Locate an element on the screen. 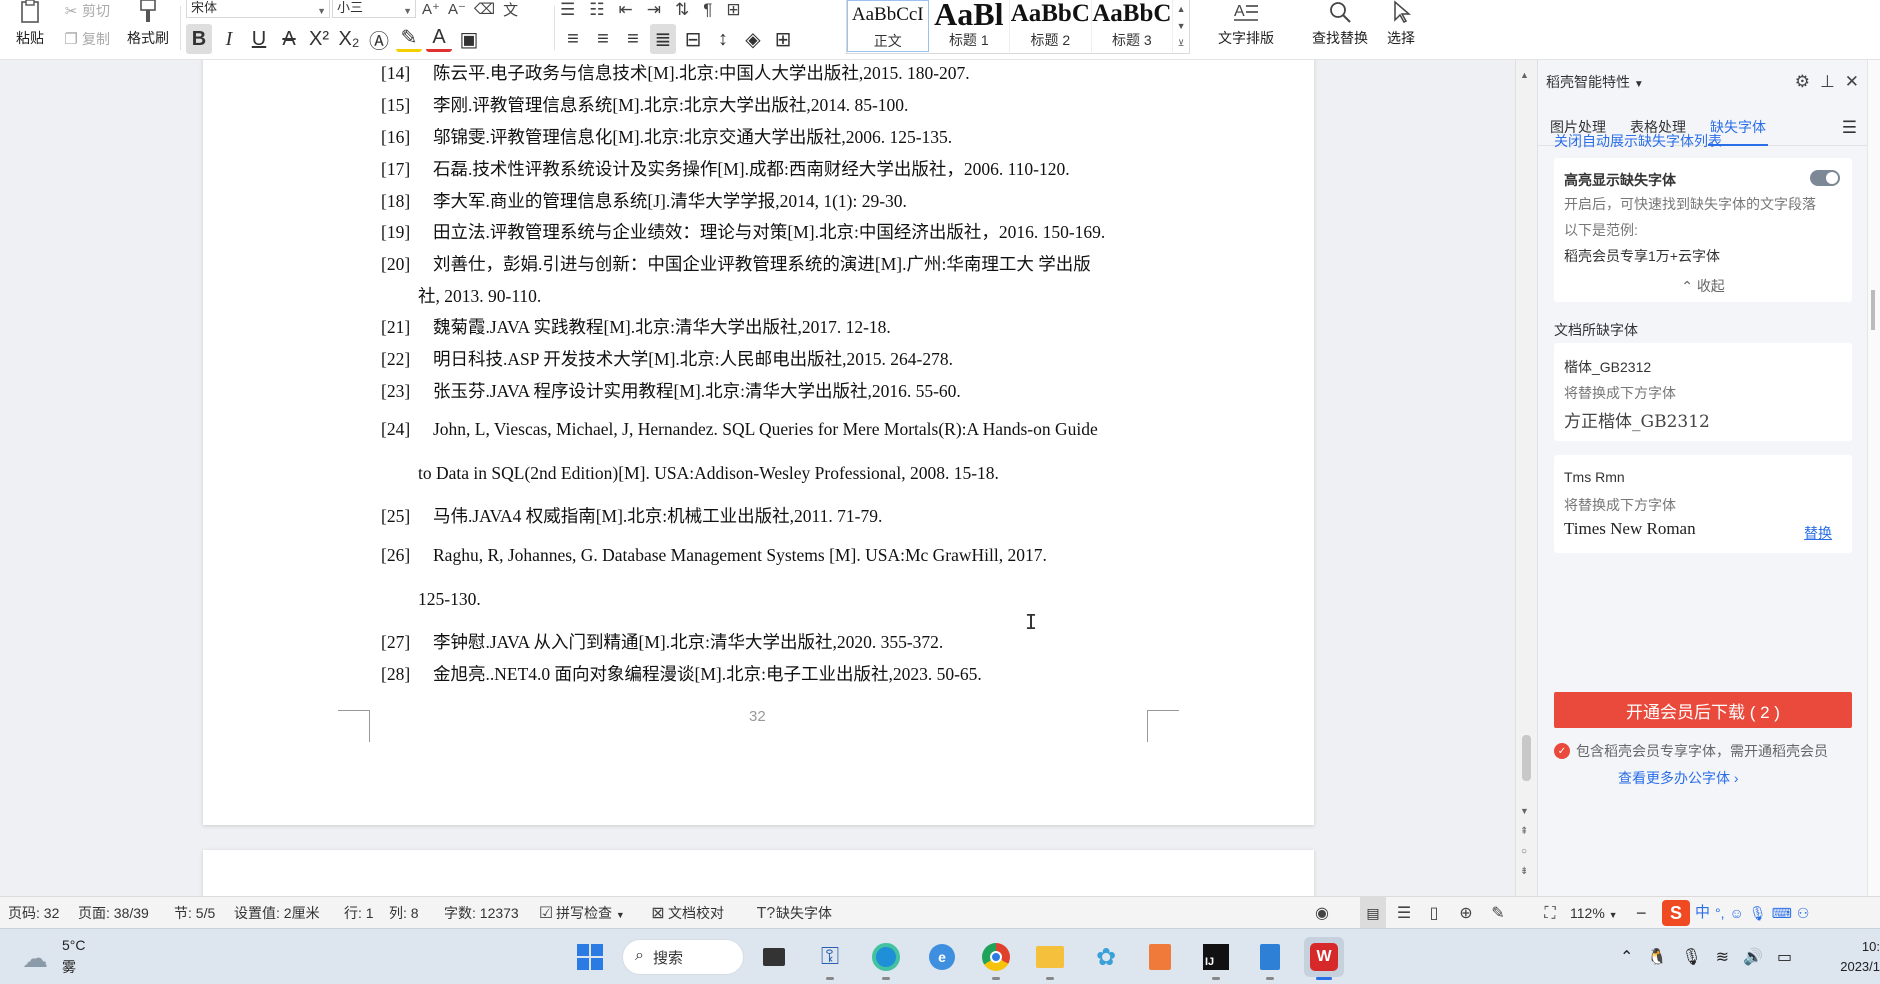 The width and height of the screenshot is (1880, 984). taskbar-app-flower: ✿ is located at coordinates (1106, 957).